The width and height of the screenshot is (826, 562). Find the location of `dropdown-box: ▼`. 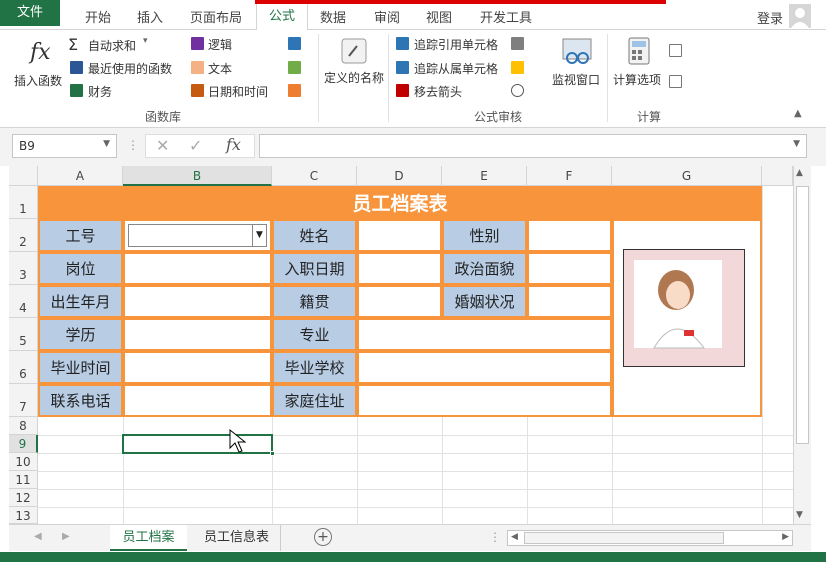

dropdown-box: ▼ is located at coordinates (197, 235).